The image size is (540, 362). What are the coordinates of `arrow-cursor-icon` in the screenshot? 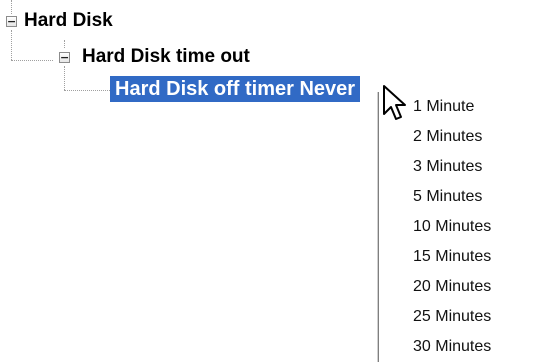 It's located at (394, 102).